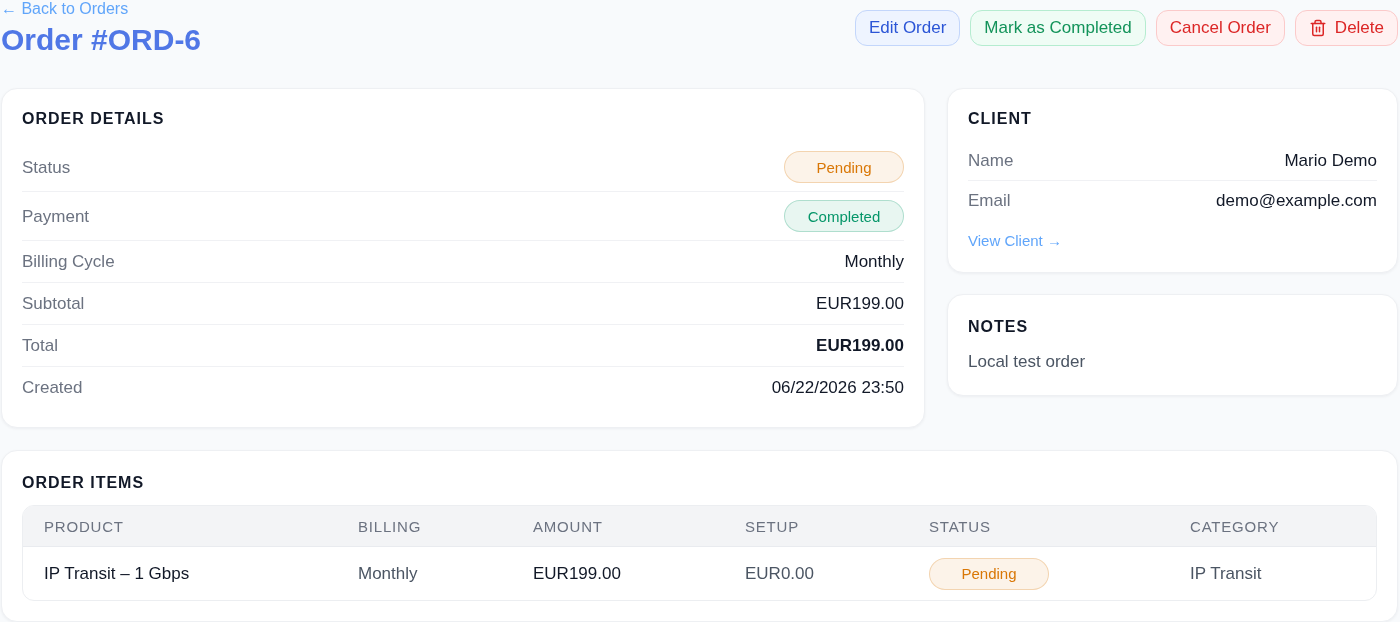 The width and height of the screenshot is (1400, 622). Describe the element at coordinates (388, 574) in the screenshot. I see `table-cell-text: Monthly` at that location.